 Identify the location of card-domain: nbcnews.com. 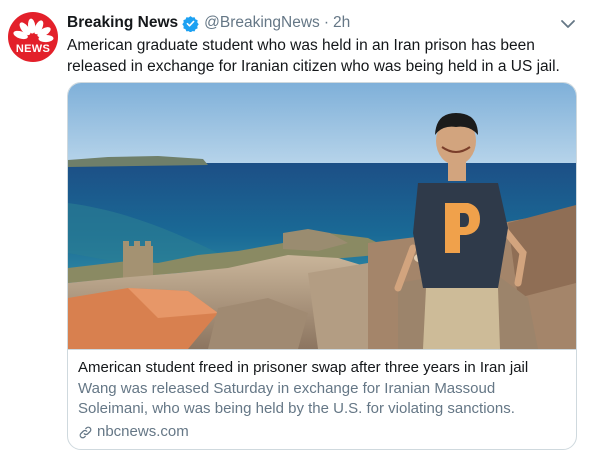
(133, 432).